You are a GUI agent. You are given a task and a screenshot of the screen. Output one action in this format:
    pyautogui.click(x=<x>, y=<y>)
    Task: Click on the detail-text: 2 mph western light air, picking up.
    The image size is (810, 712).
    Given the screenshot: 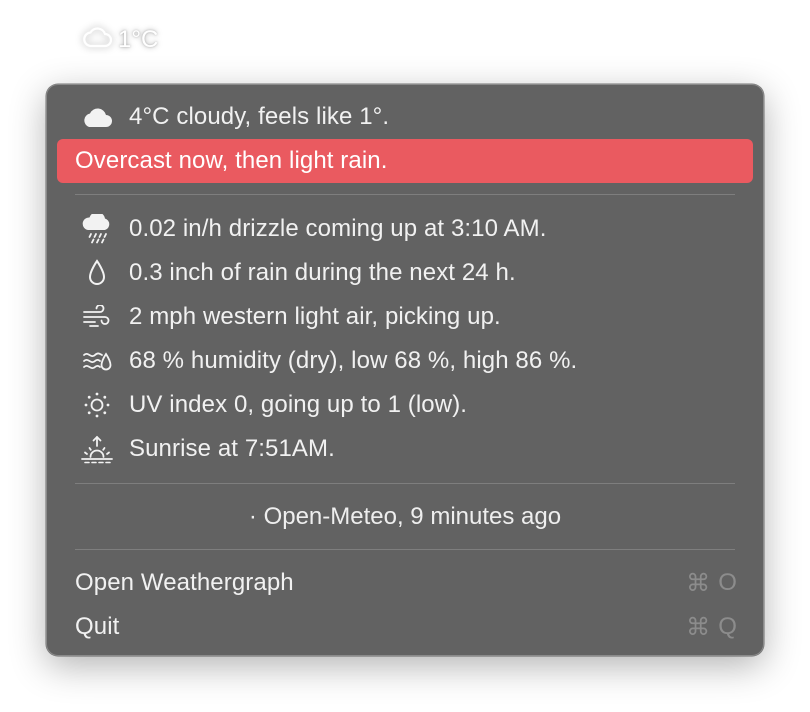 What is the action you would take?
    pyautogui.click(x=315, y=316)
    